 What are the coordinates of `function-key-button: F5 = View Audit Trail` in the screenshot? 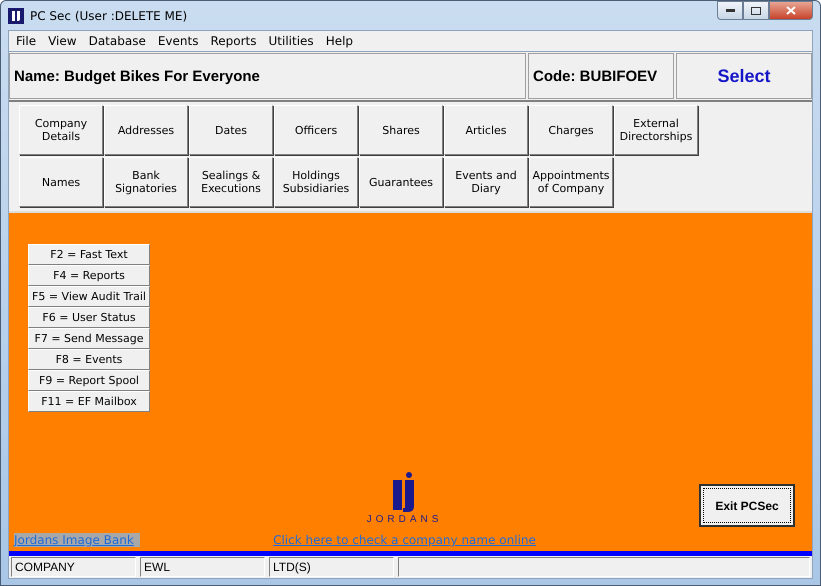 It's located at (89, 296).